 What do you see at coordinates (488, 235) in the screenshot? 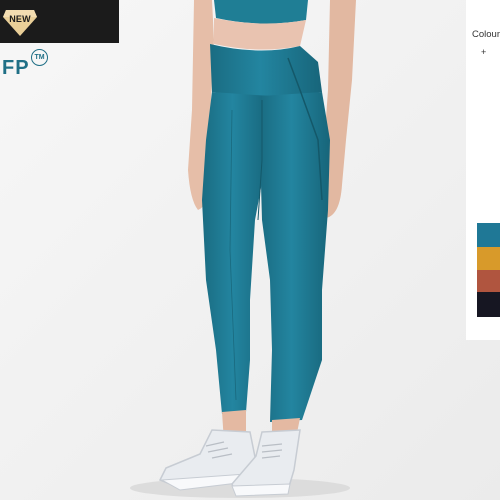
I see `colour-swatch-teal` at bounding box center [488, 235].